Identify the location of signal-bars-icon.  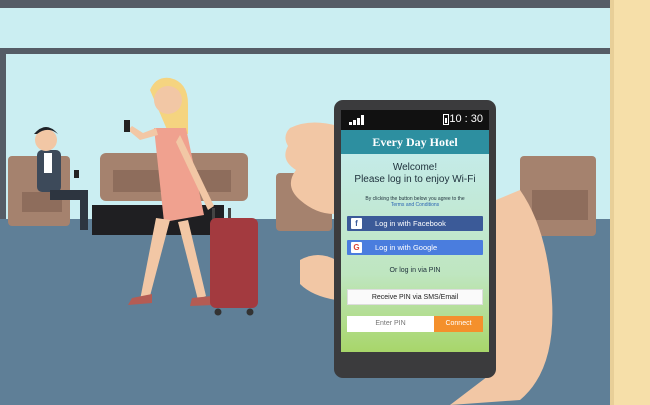
(356, 120).